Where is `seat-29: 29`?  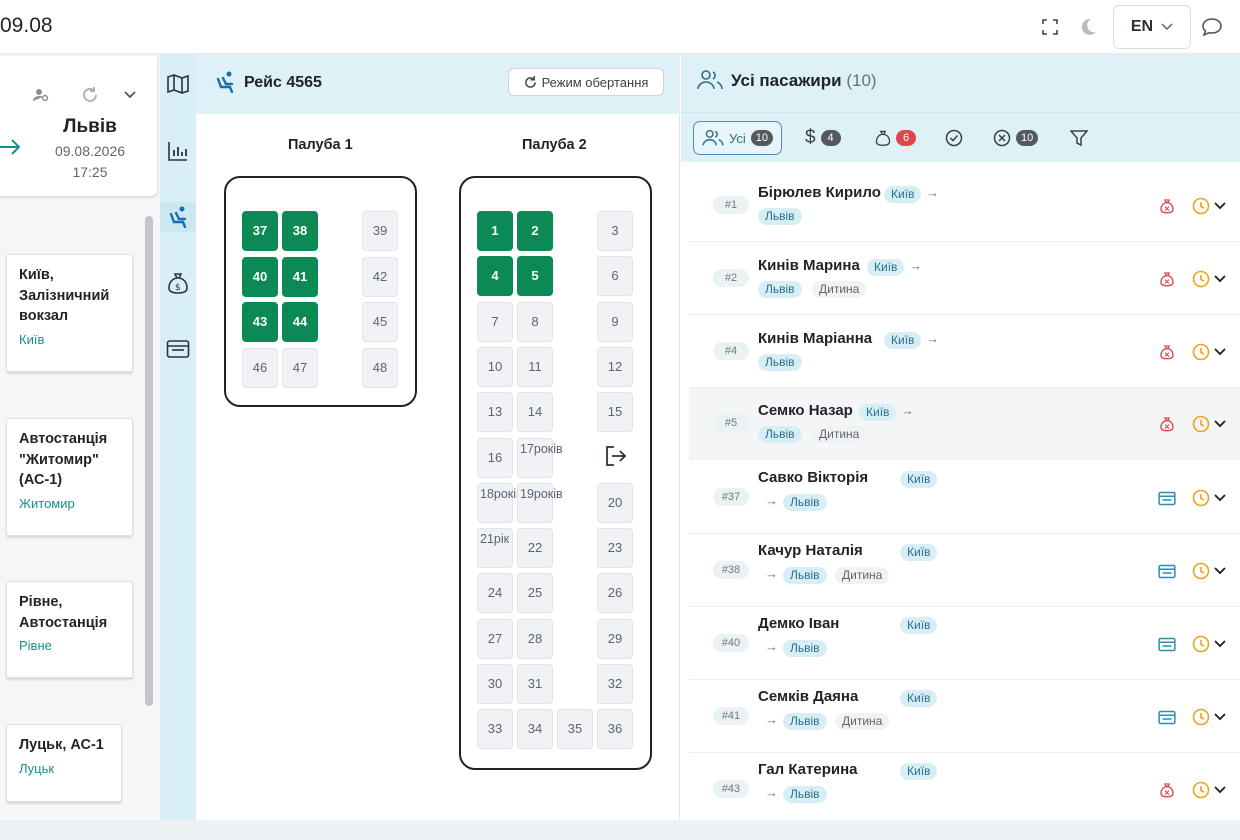
seat-29: 29 is located at coordinates (615, 638).